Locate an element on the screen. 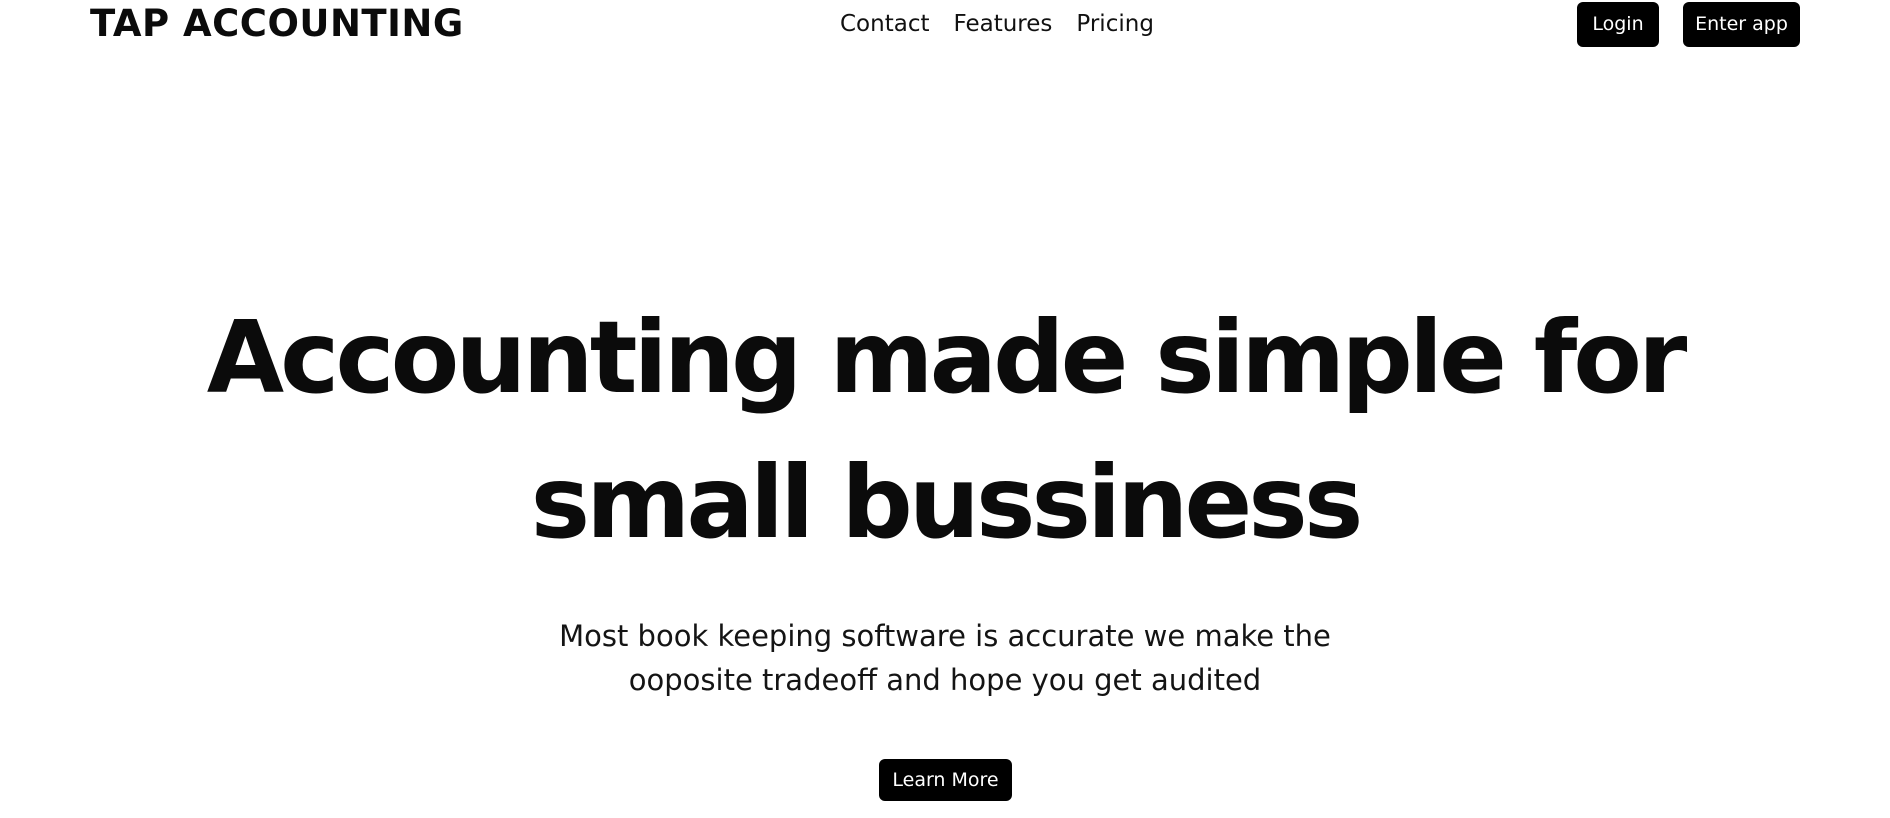 This screenshot has width=1890, height=818. nav-link-contact: Contact is located at coordinates (884, 24).